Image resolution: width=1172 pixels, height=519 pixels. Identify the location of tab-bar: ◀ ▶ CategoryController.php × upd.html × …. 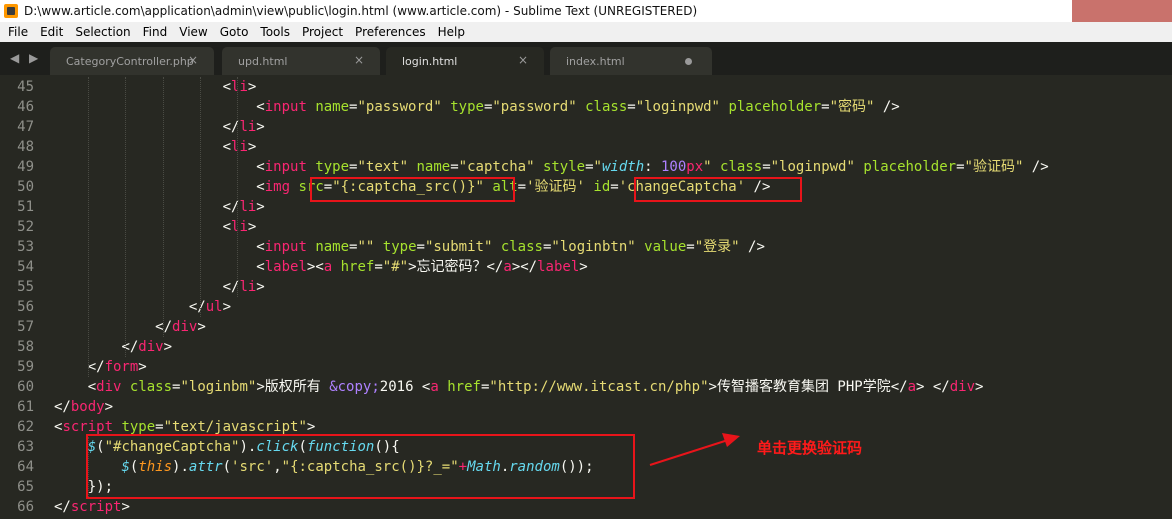
(586, 58).